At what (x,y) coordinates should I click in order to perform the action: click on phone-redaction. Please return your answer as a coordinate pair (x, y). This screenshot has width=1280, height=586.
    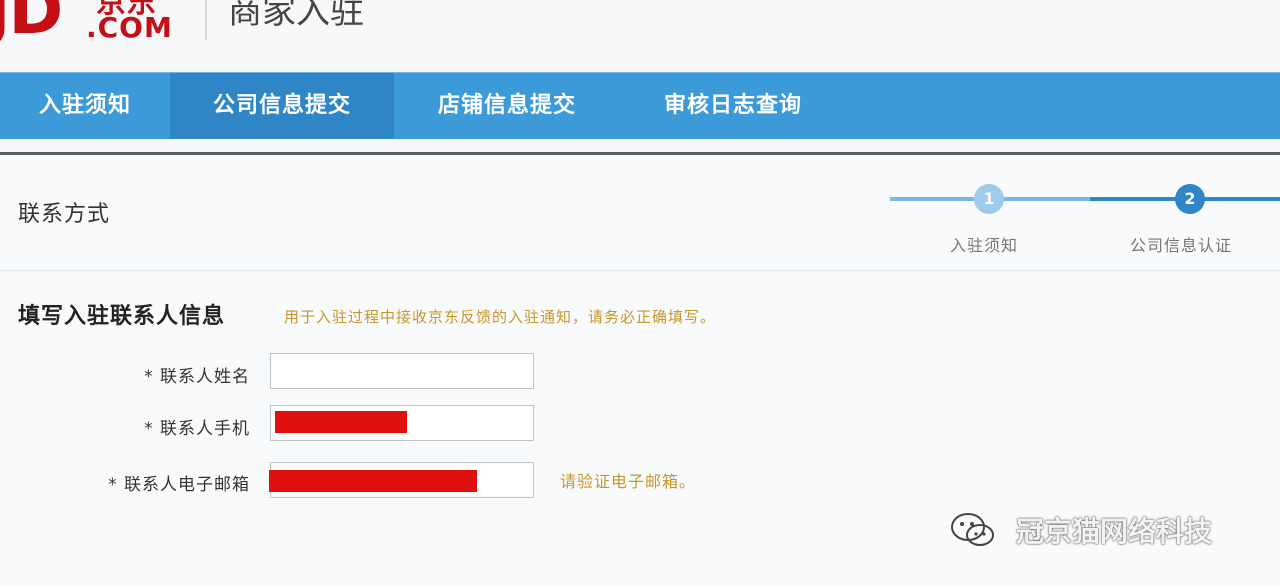
    Looking at the image, I should click on (341, 422).